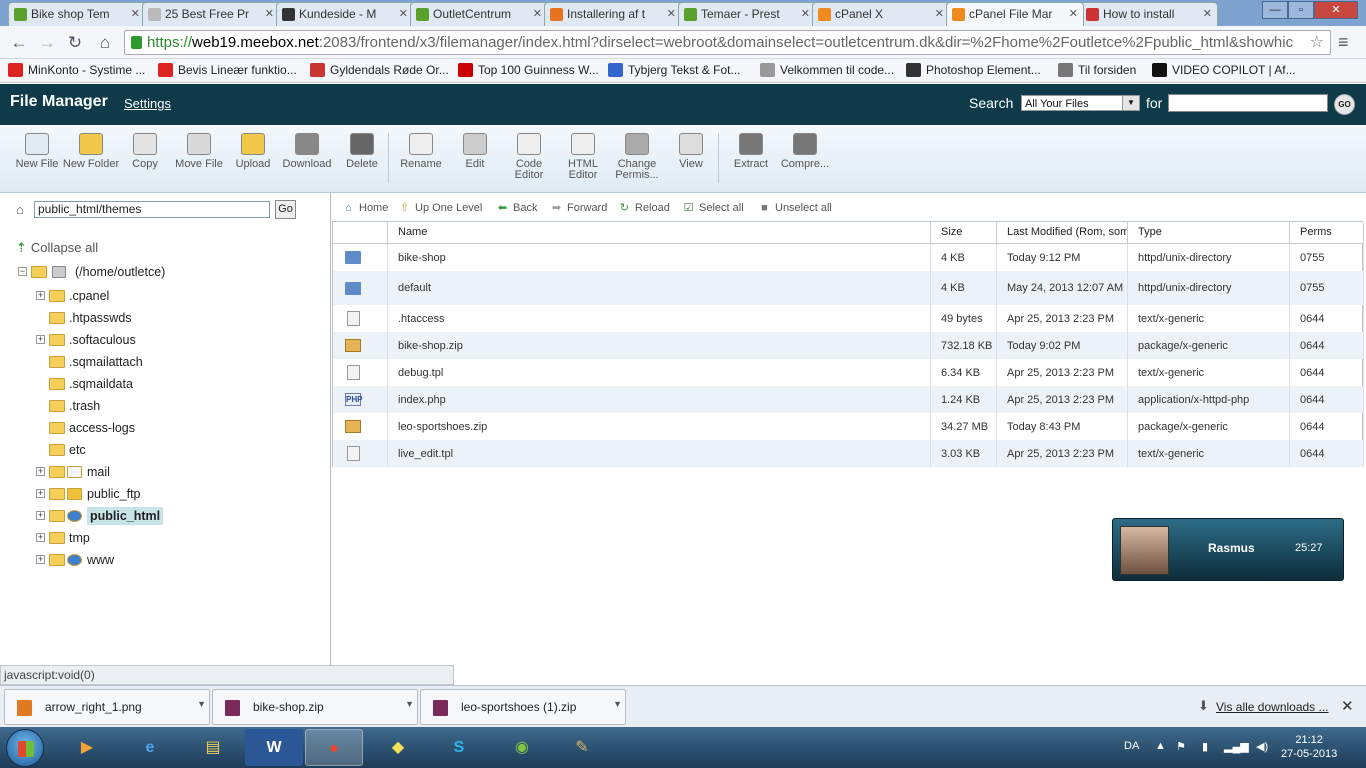  What do you see at coordinates (794, 208) in the screenshot?
I see `checkbox-empty-action: ■ Unselect all` at bounding box center [794, 208].